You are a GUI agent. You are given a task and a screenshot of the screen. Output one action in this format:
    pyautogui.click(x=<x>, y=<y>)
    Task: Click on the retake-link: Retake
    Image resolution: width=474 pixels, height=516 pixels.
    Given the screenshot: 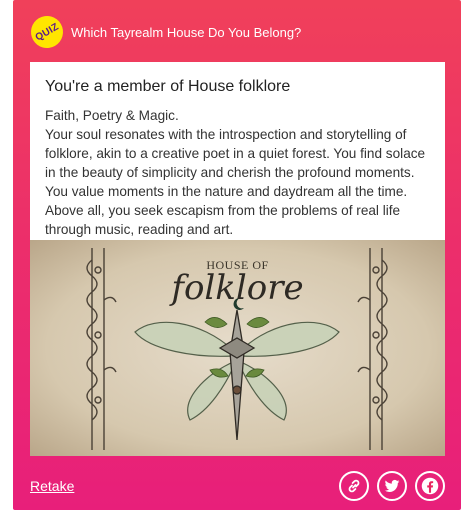 What is the action you would take?
    pyautogui.click(x=52, y=486)
    